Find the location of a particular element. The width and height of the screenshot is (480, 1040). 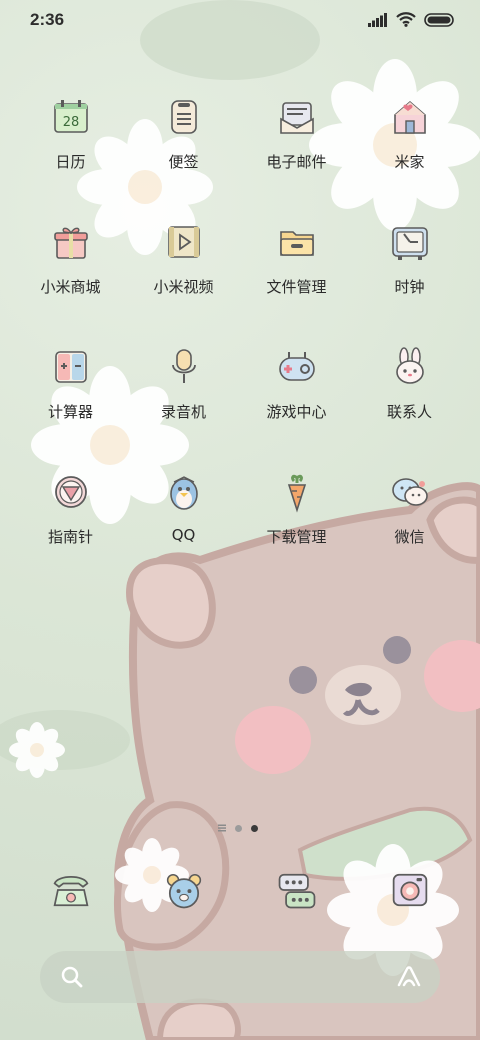

app-label: 小米商城 is located at coordinates (70, 287).